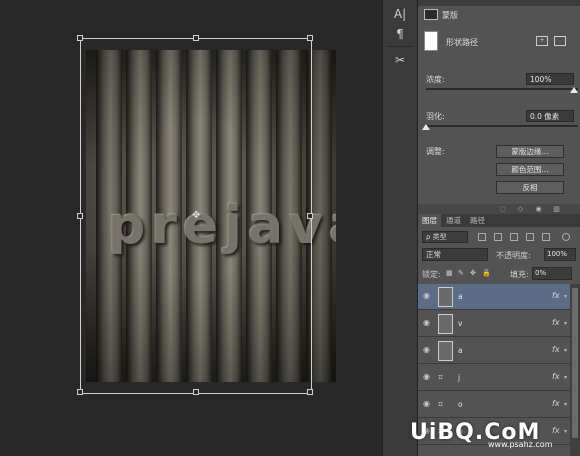 The height and width of the screenshot is (456, 580). Describe the element at coordinates (196, 392) in the screenshot. I see `transform-handle-bottom` at that location.